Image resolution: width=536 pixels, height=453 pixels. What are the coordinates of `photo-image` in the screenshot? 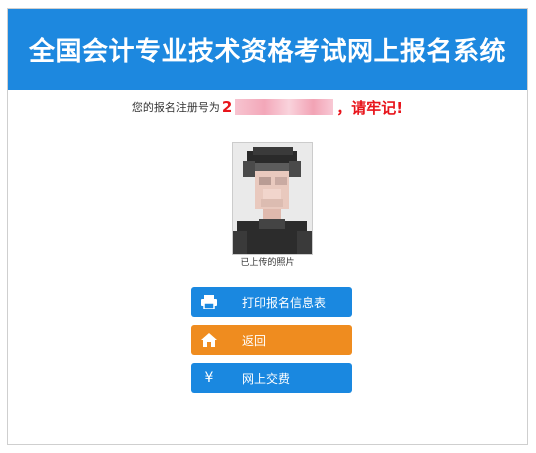 It's located at (272, 198).